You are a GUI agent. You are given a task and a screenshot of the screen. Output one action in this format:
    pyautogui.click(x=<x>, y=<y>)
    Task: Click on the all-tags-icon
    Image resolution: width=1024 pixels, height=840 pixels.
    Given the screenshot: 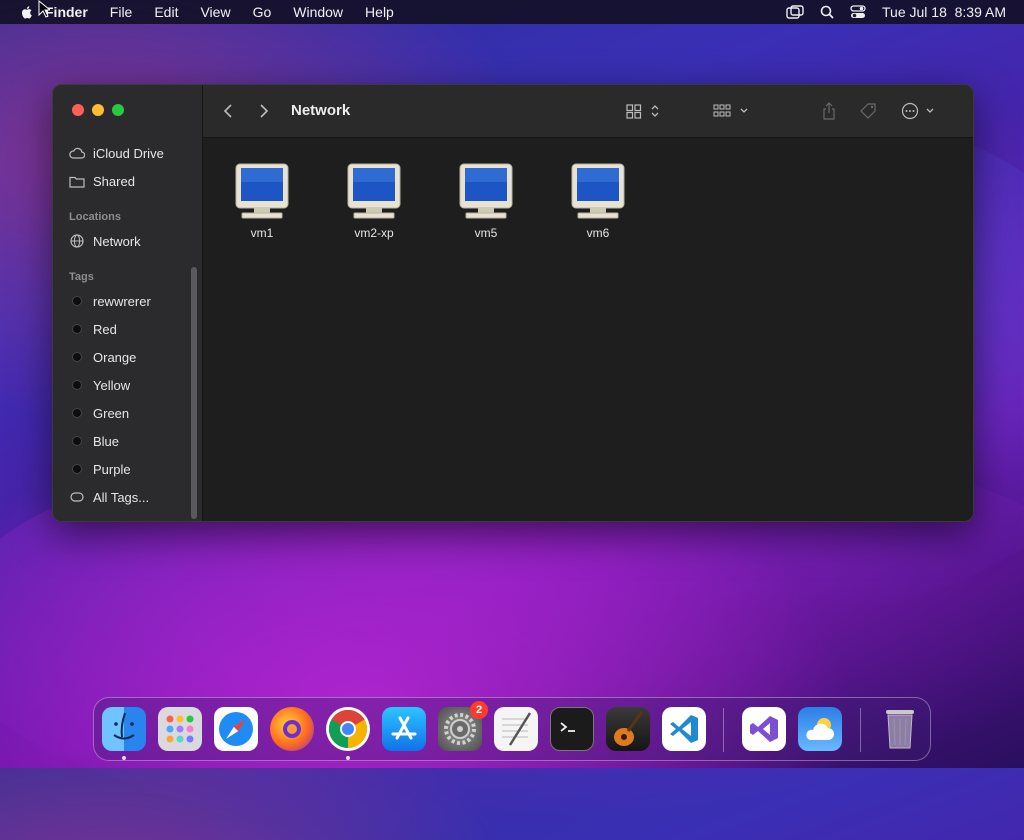 What is the action you would take?
    pyautogui.click(x=77, y=497)
    